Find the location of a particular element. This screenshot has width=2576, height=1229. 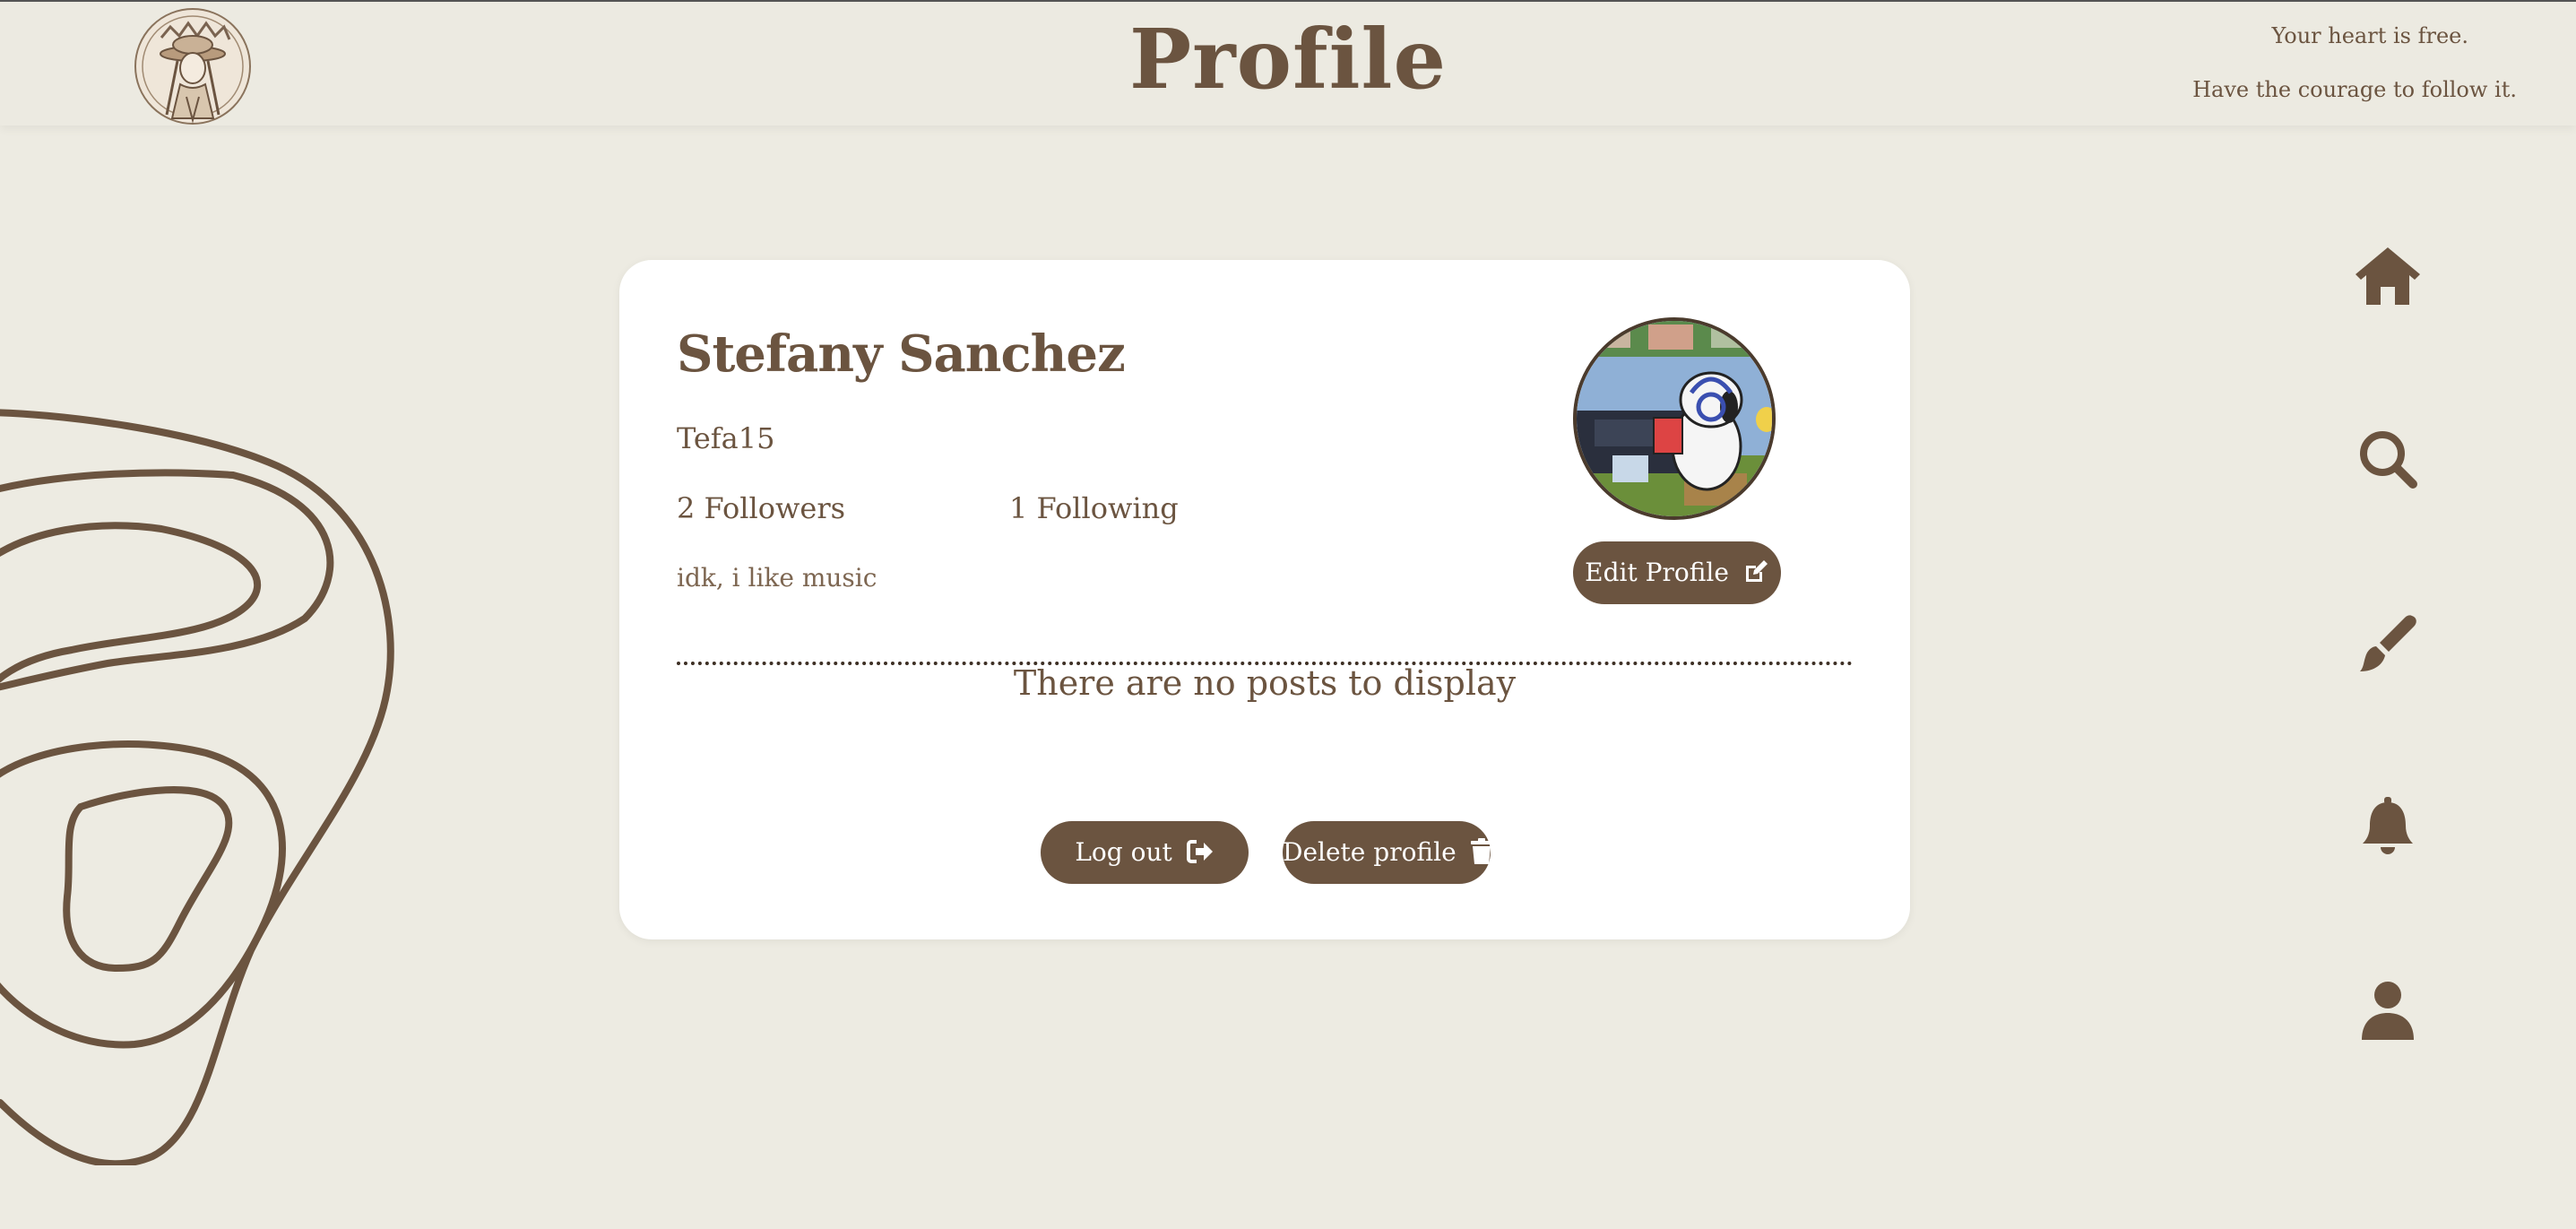

no-posts-message: There are no posts to display is located at coordinates (1265, 683).